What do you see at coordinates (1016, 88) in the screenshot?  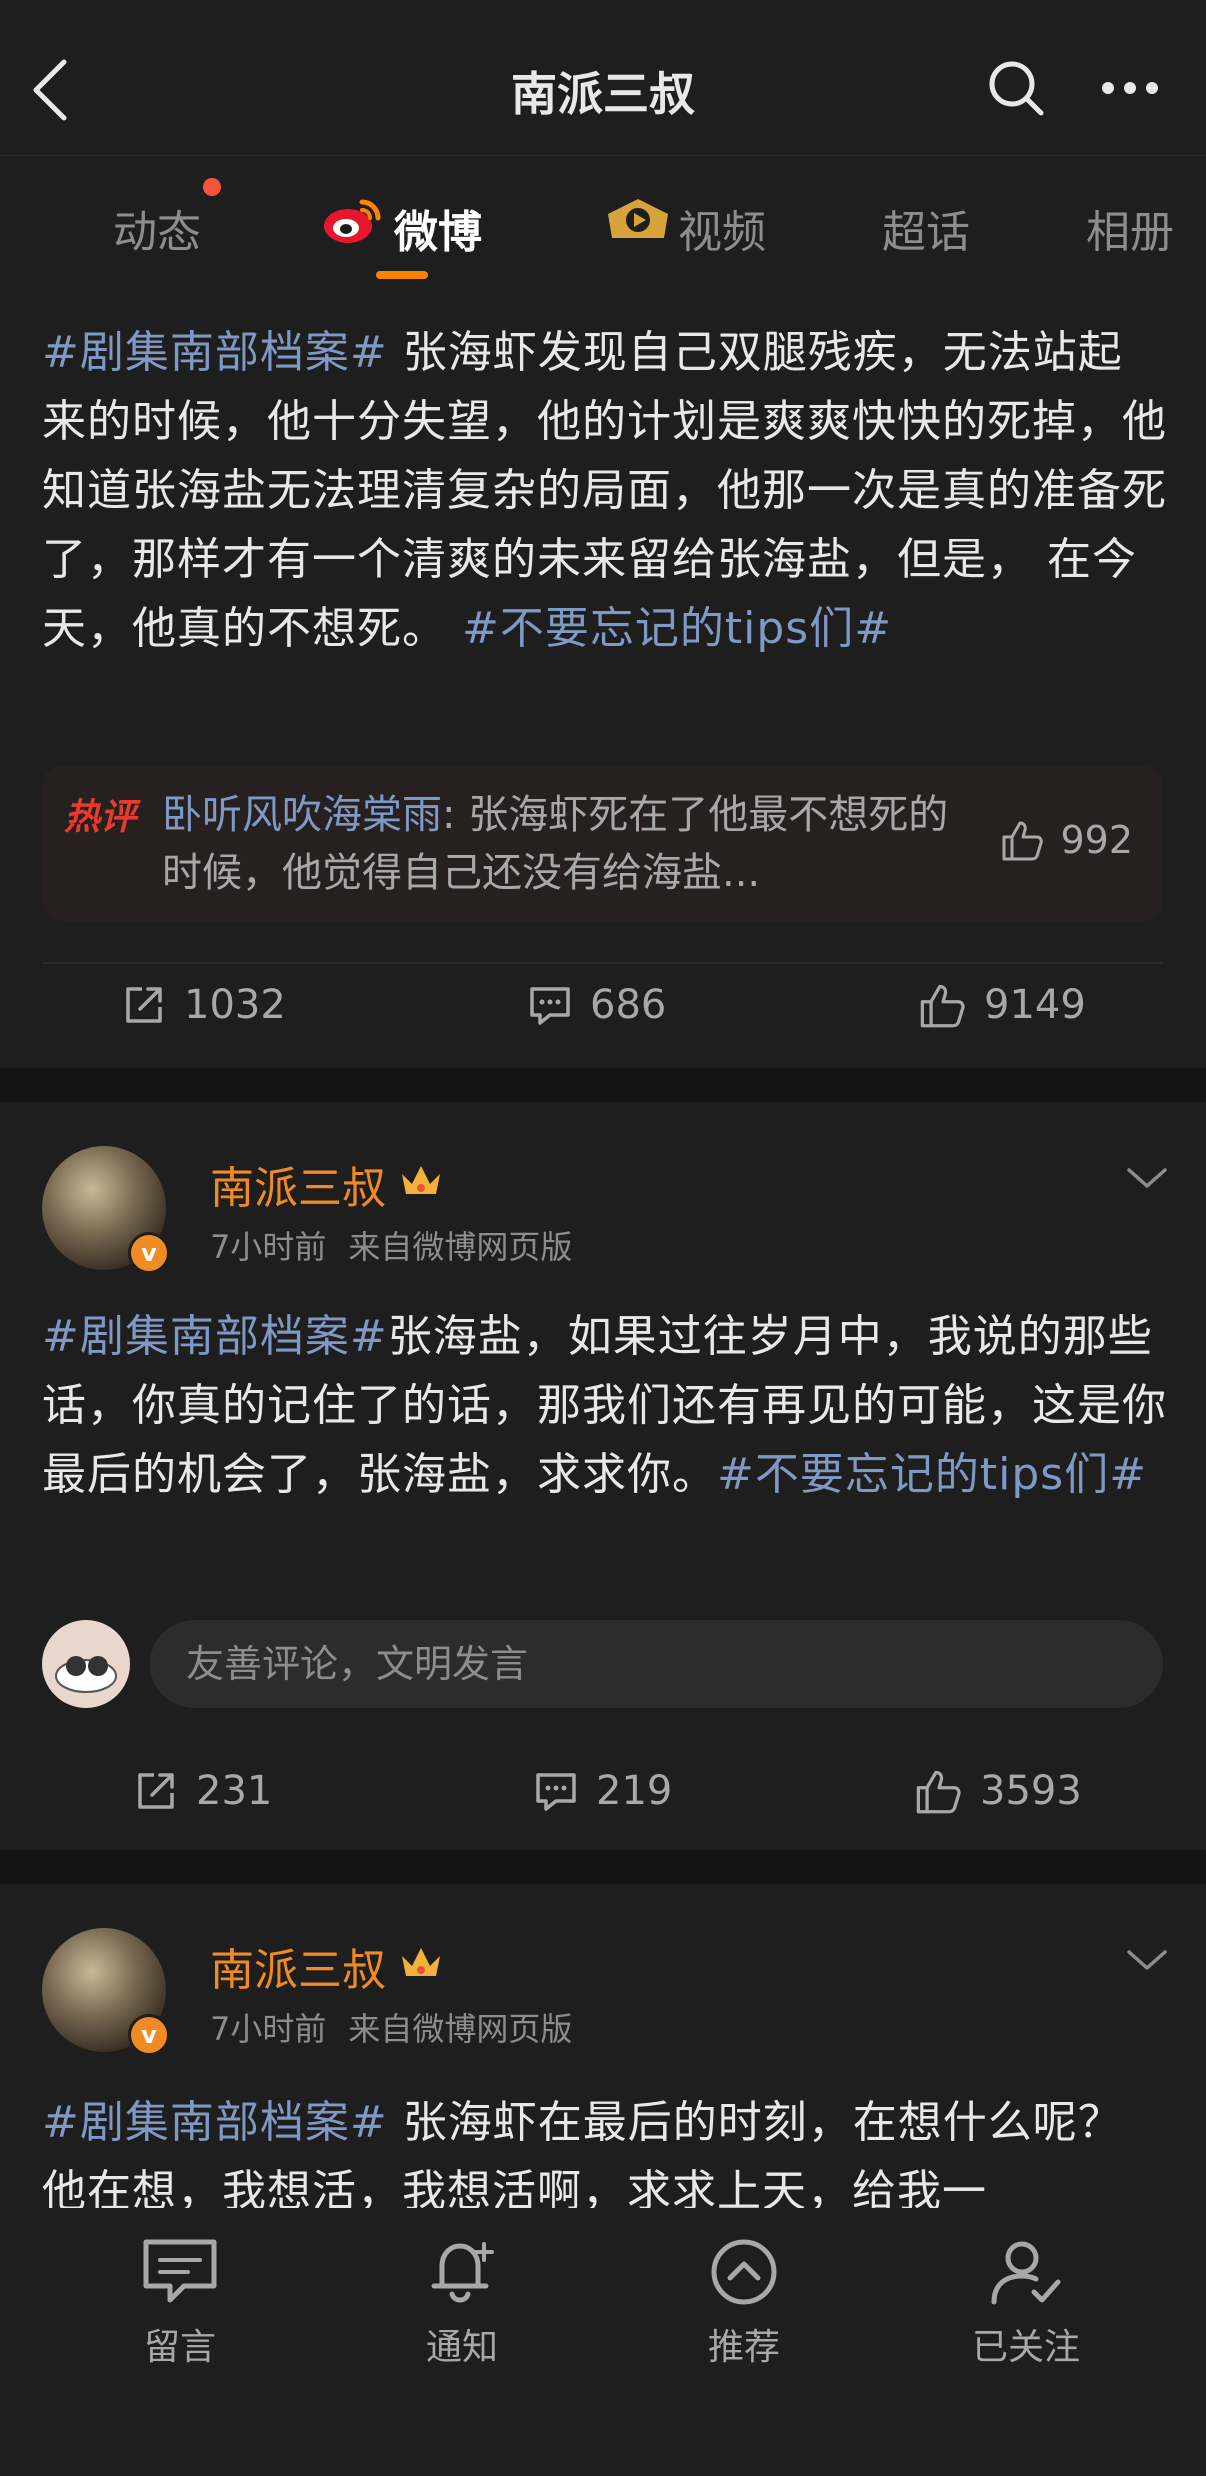 I see `search-icon` at bounding box center [1016, 88].